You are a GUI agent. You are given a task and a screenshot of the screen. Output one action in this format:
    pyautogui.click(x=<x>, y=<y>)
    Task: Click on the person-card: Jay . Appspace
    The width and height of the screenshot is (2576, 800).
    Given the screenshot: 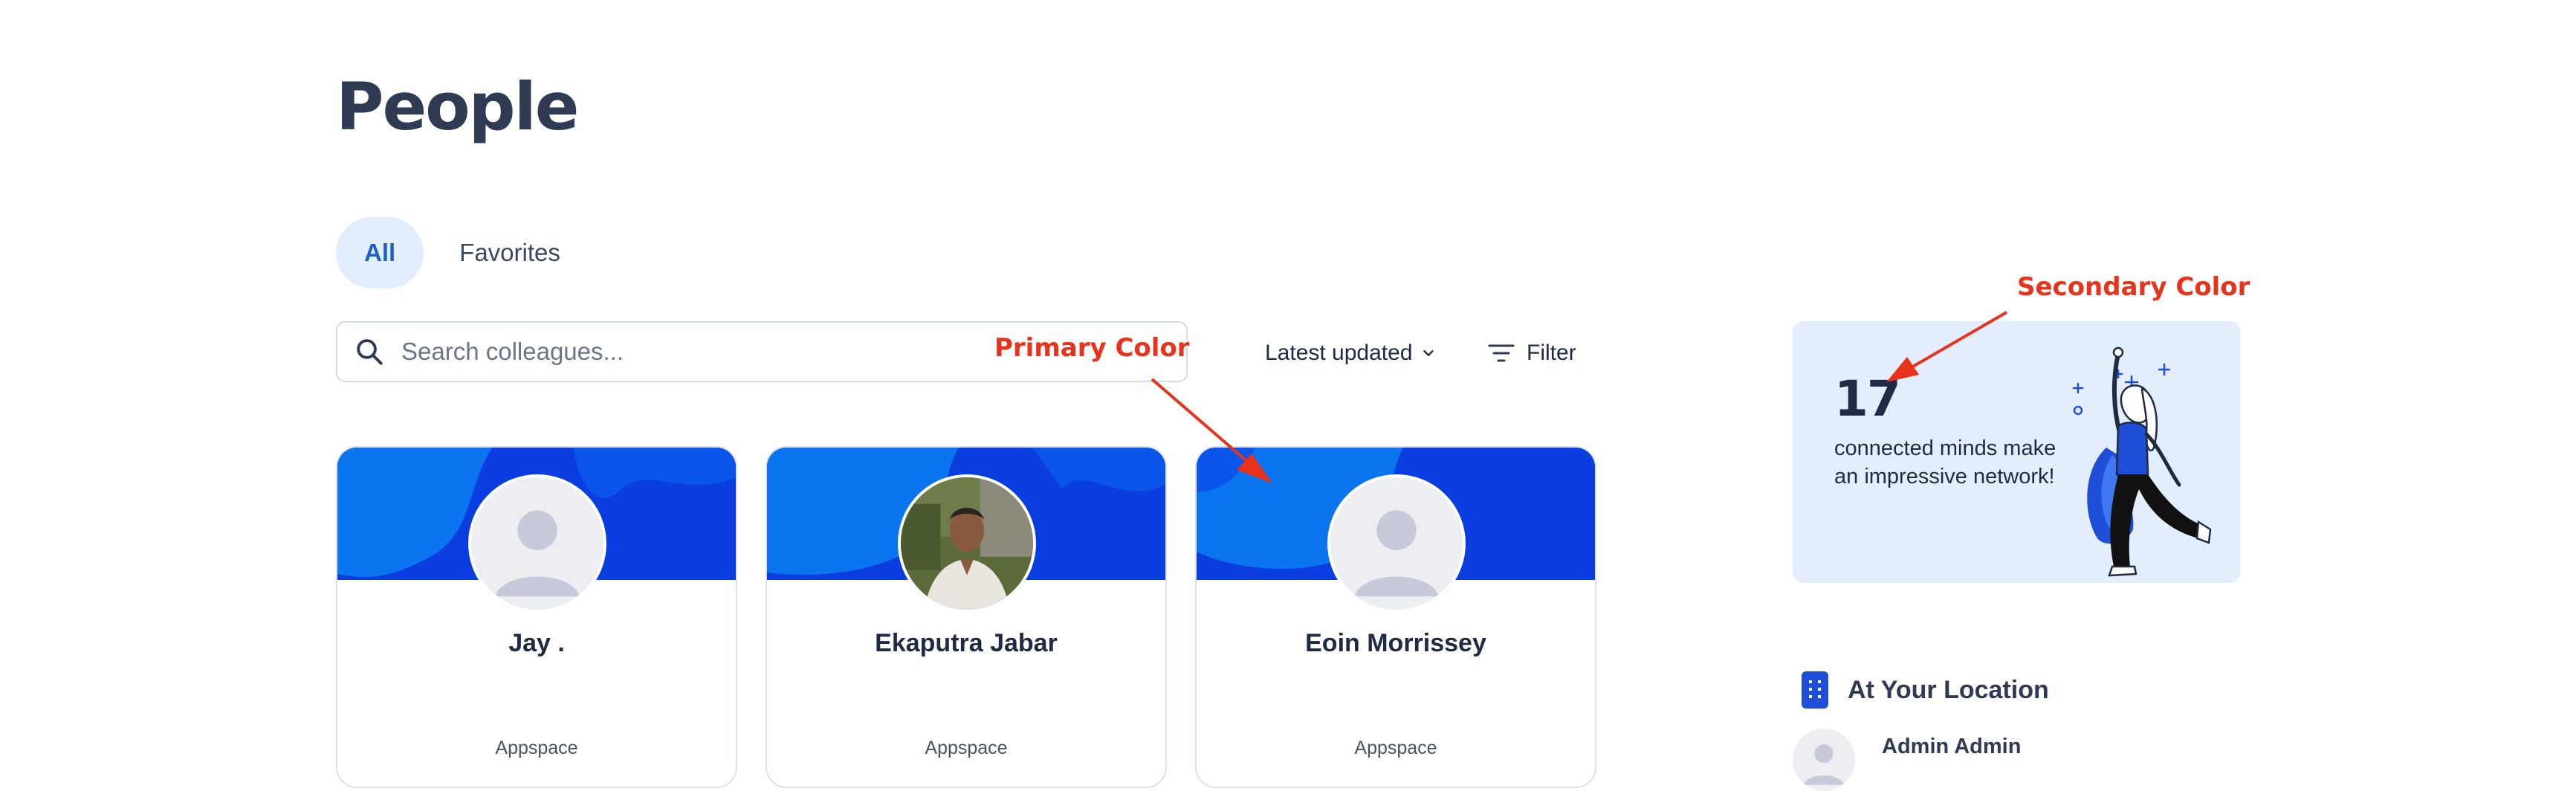 What is the action you would take?
    pyautogui.click(x=536, y=617)
    